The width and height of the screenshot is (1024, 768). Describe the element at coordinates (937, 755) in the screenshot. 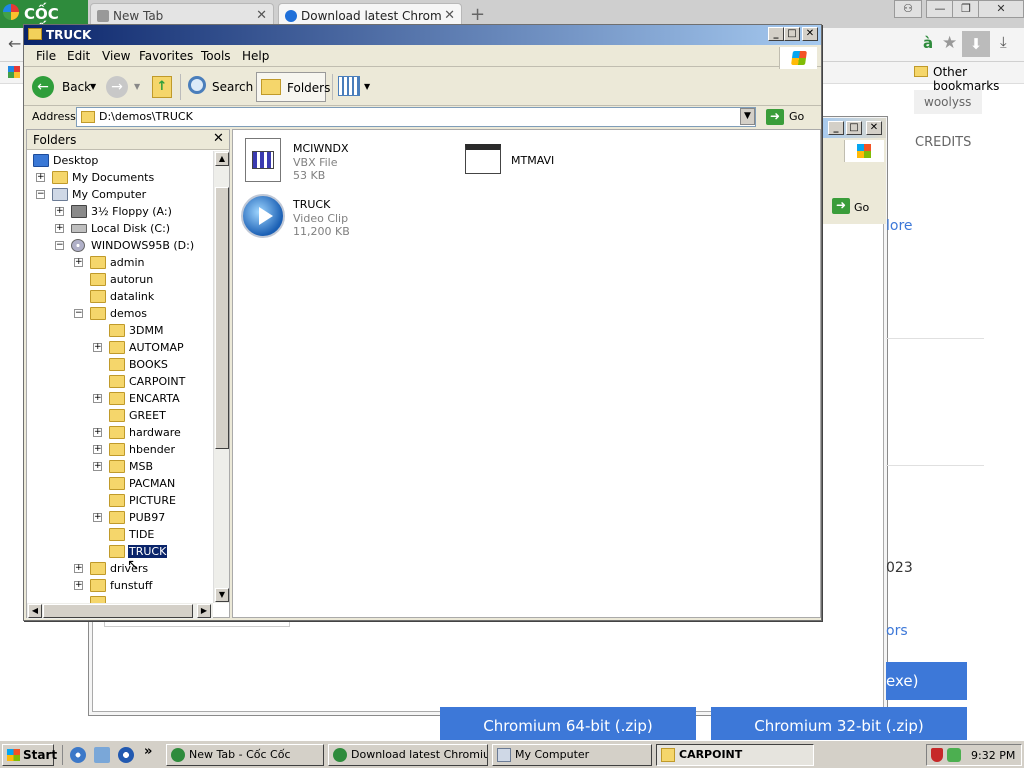

I see `shield-icon` at that location.